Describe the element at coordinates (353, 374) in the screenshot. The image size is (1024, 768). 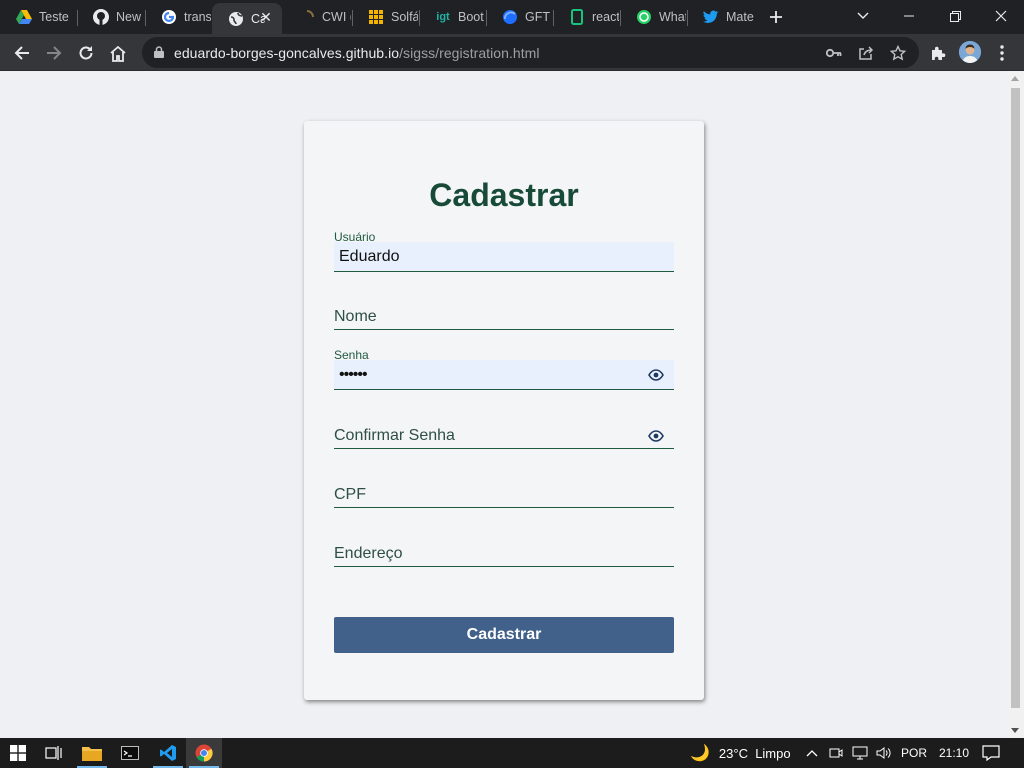
I see `senha-value: ••••••` at that location.